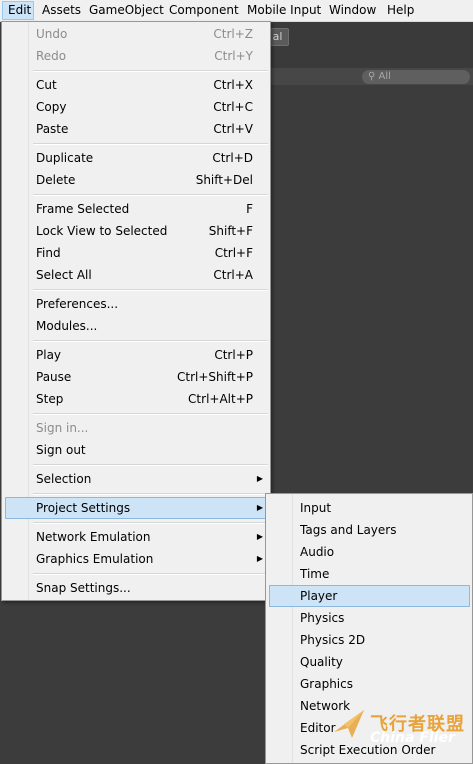 The image size is (473, 764). Describe the element at coordinates (233, 253) in the screenshot. I see `menu-item-shortcut: Ctrl+F` at that location.